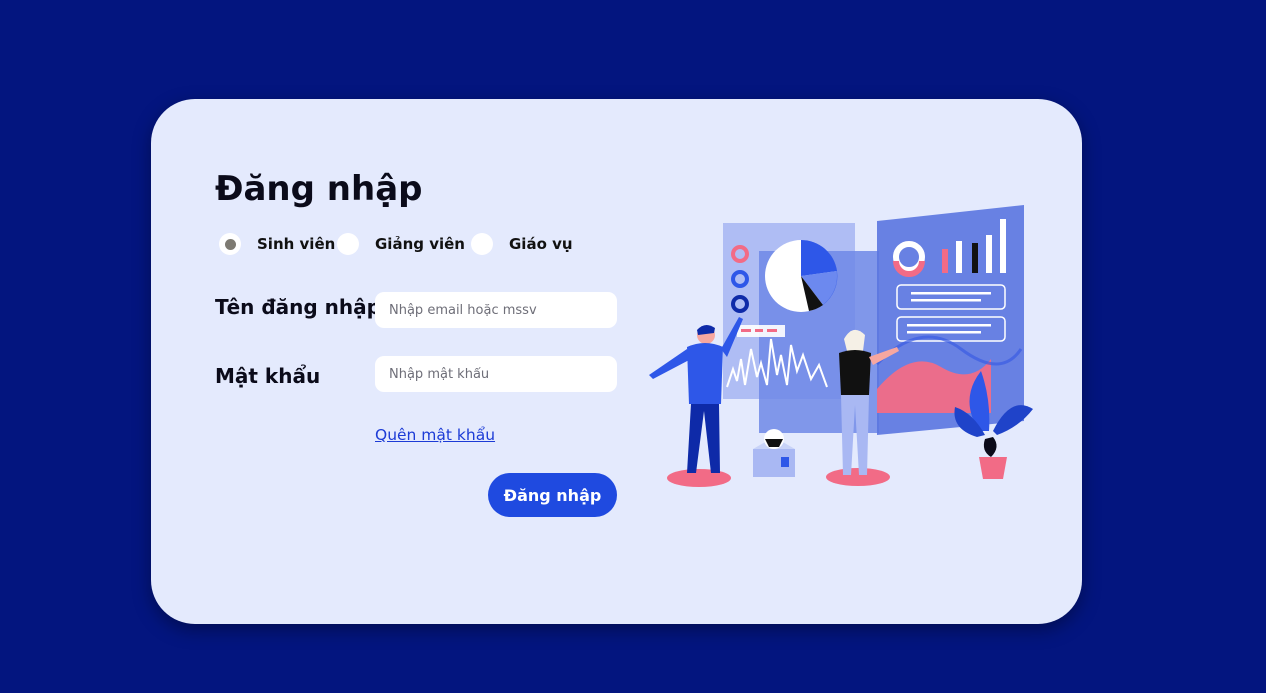 Image resolution: width=1266 pixels, height=693 pixels. Describe the element at coordinates (496, 310) in the screenshot. I see `username-input` at that location.